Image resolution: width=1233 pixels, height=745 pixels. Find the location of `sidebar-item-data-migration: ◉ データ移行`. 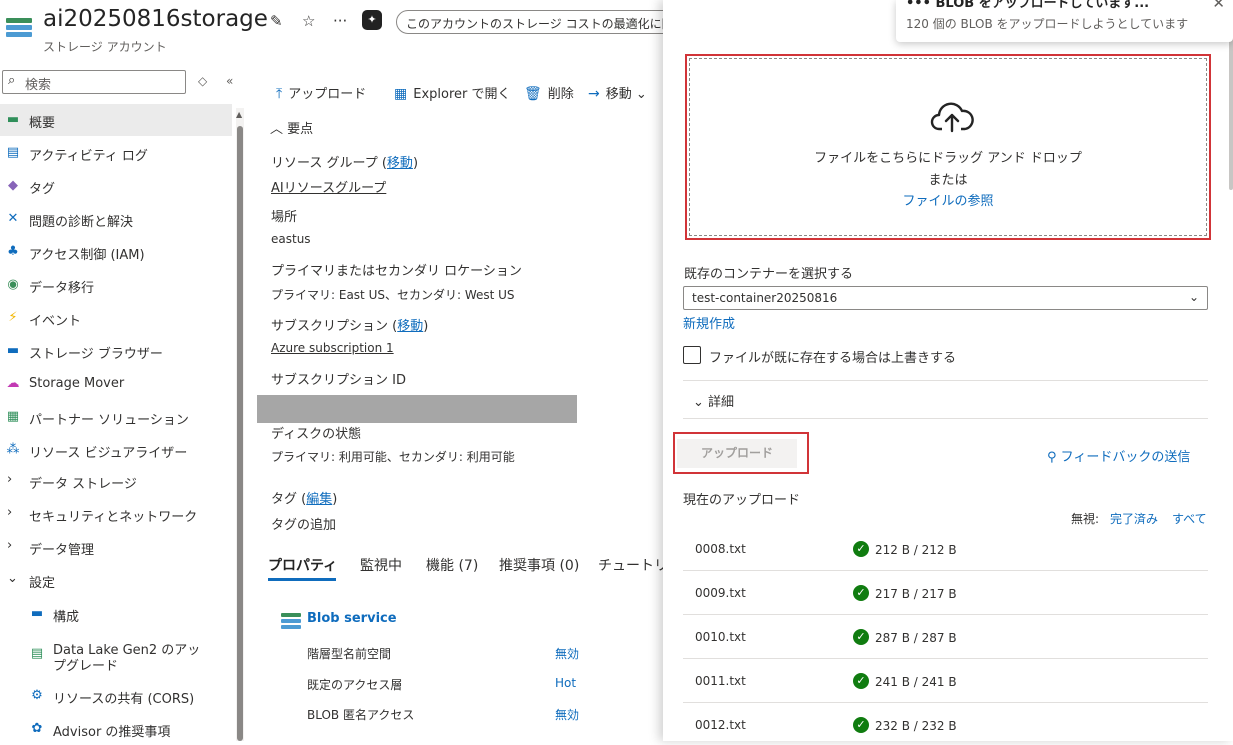

sidebar-item-data-migration: ◉ データ移行 is located at coordinates (116, 285).